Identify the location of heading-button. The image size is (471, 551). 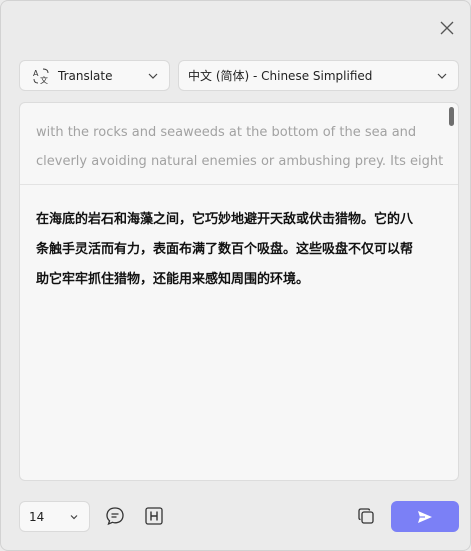
(154, 516).